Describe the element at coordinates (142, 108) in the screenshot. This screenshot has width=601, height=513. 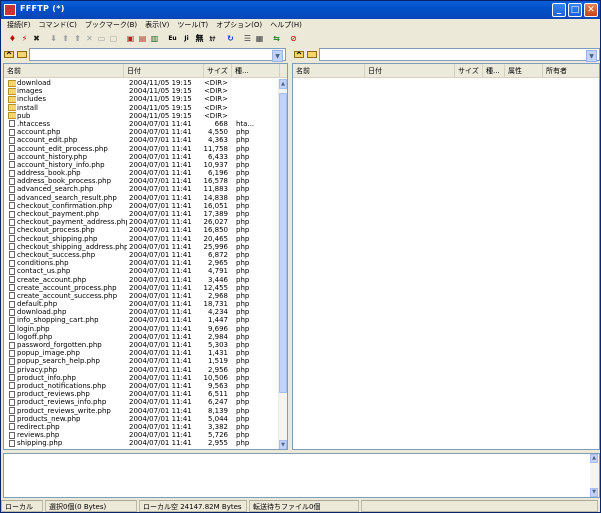
I see `table-row: install 2004/11/05 19:15 <DIR>` at that location.